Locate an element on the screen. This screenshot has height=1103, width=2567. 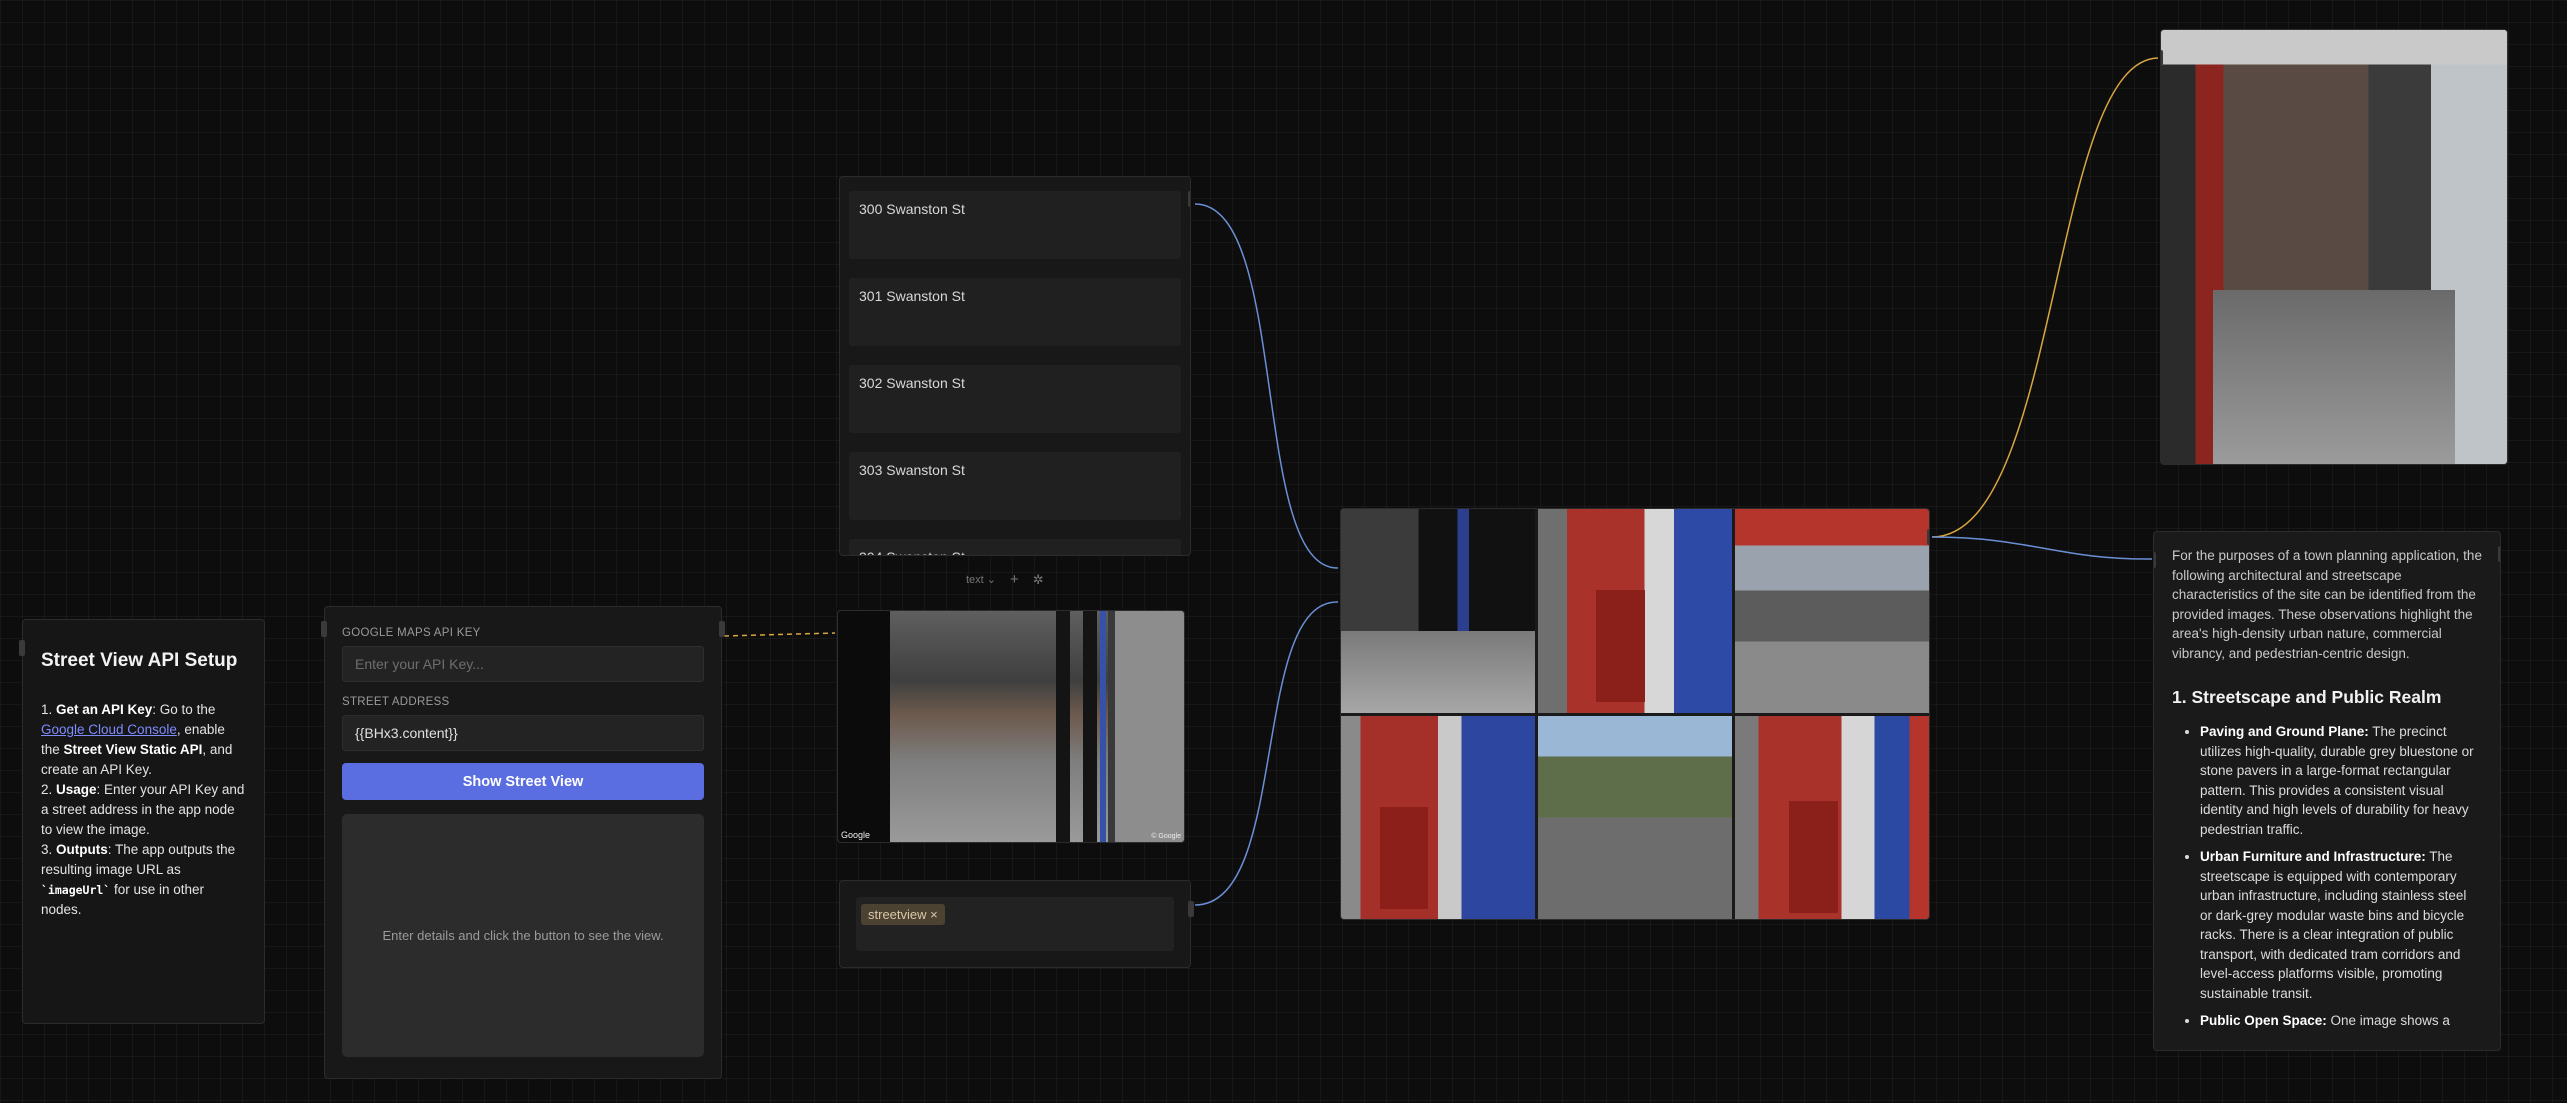
tag-field: streetview × is located at coordinates (1015, 924).